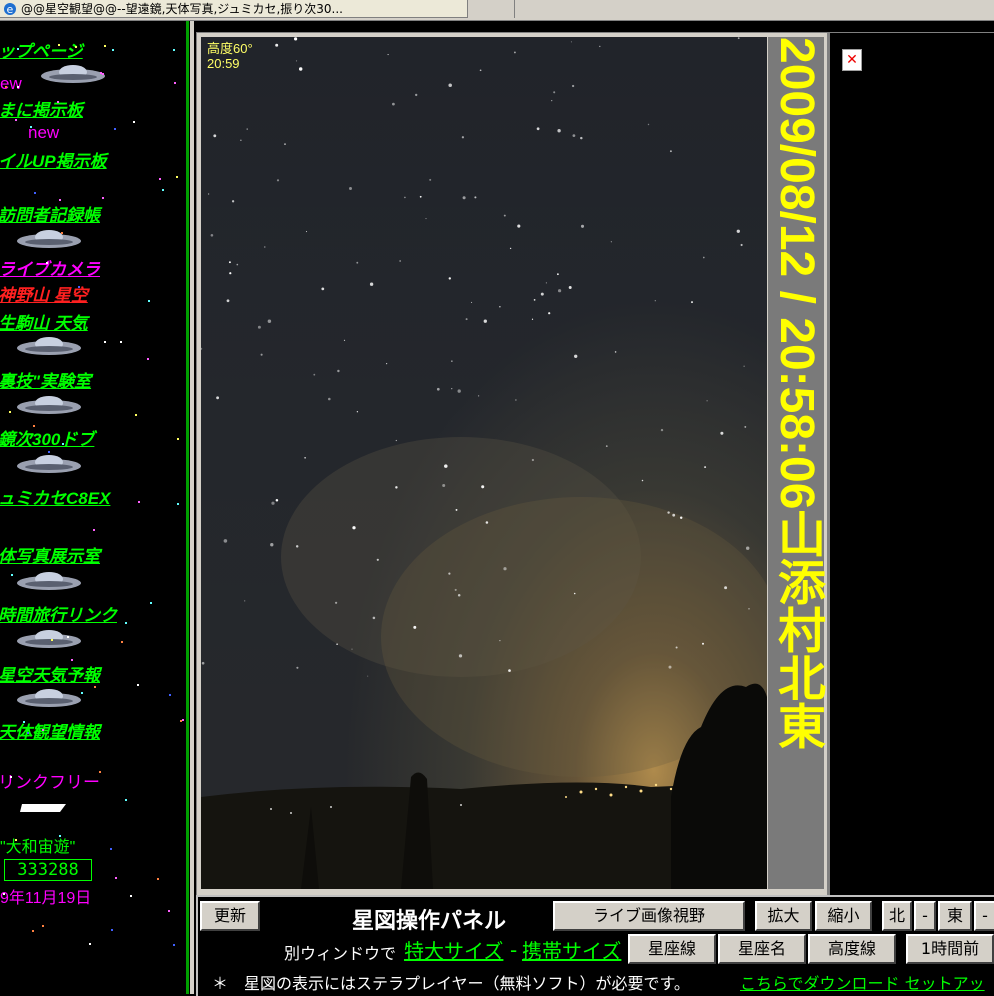 The width and height of the screenshot is (994, 996). I want to click on nav-link-observation-info: 天体観望情報, so click(50, 730).